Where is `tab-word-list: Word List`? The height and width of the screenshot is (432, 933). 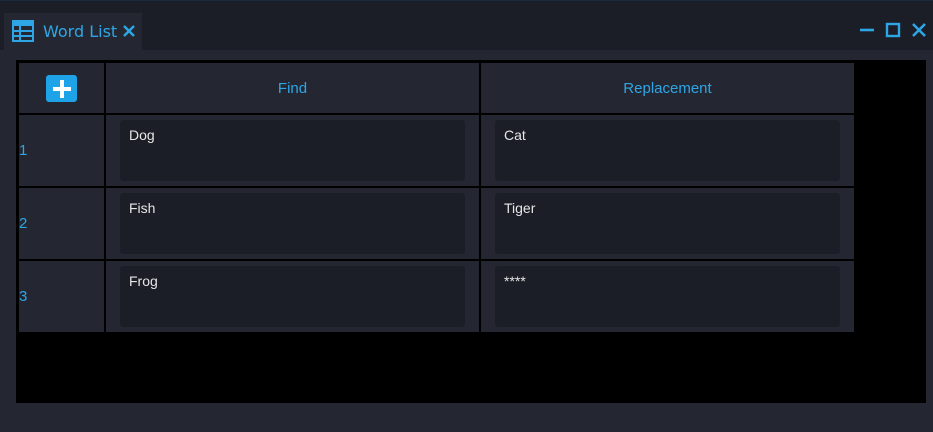
tab-word-list: Word List is located at coordinates (73, 32).